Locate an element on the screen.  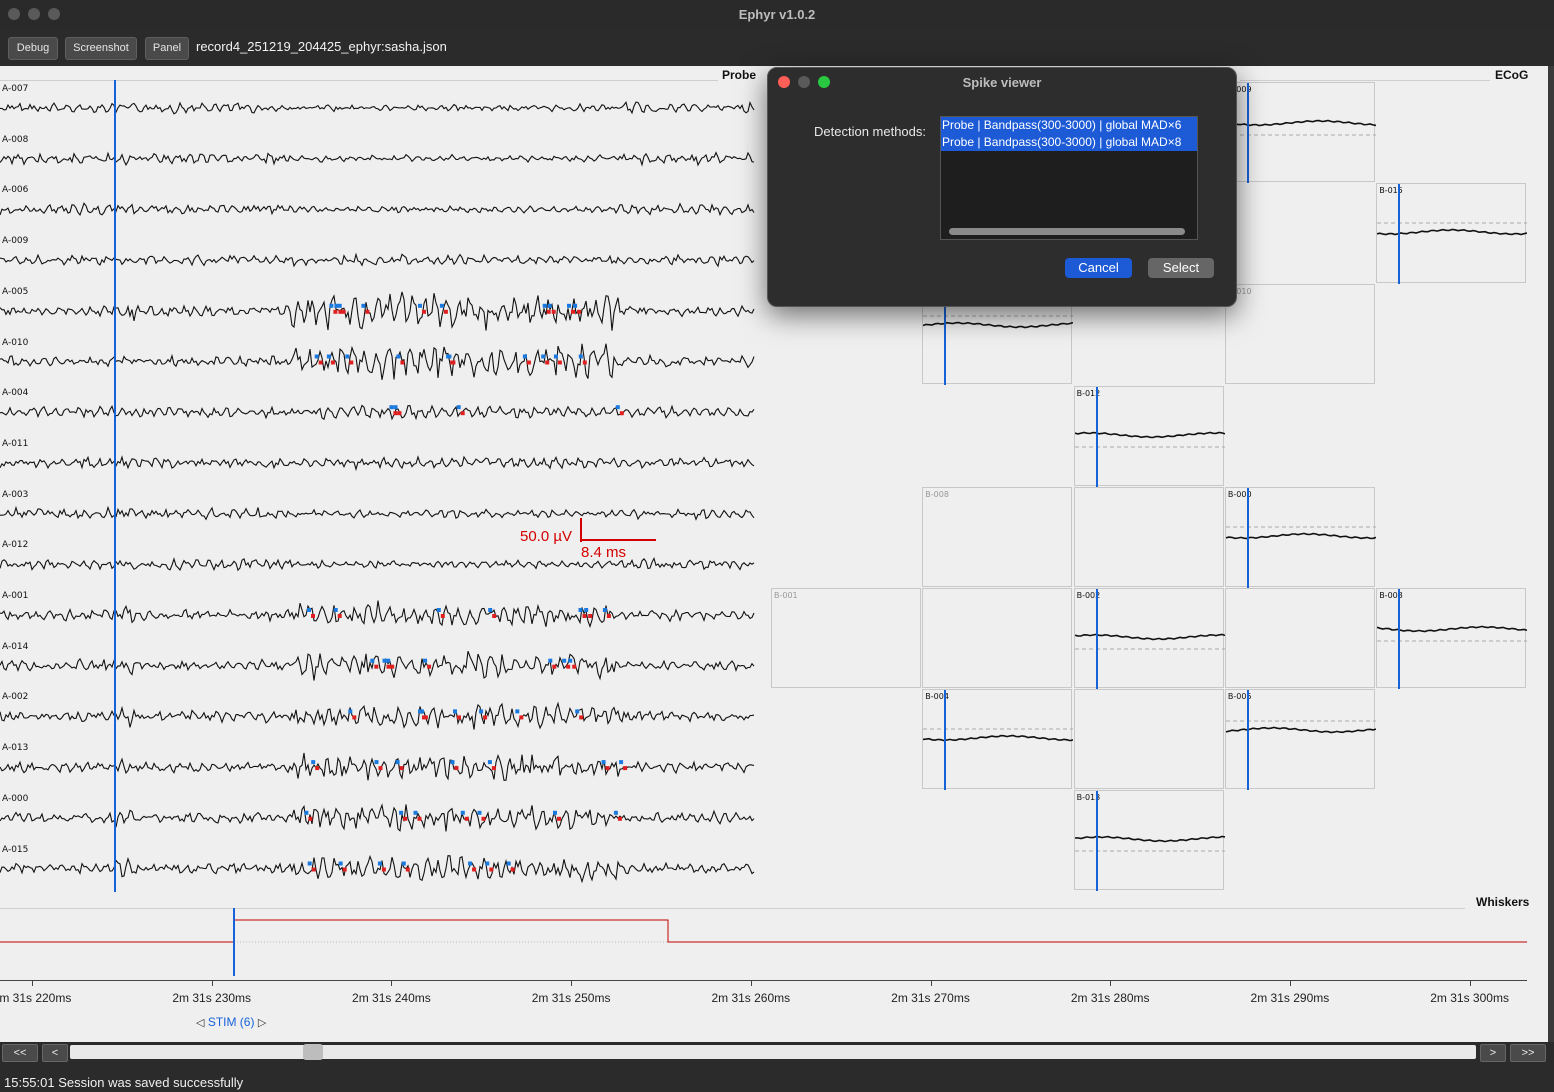
whiskers-header-rule is located at coordinates (732, 908).